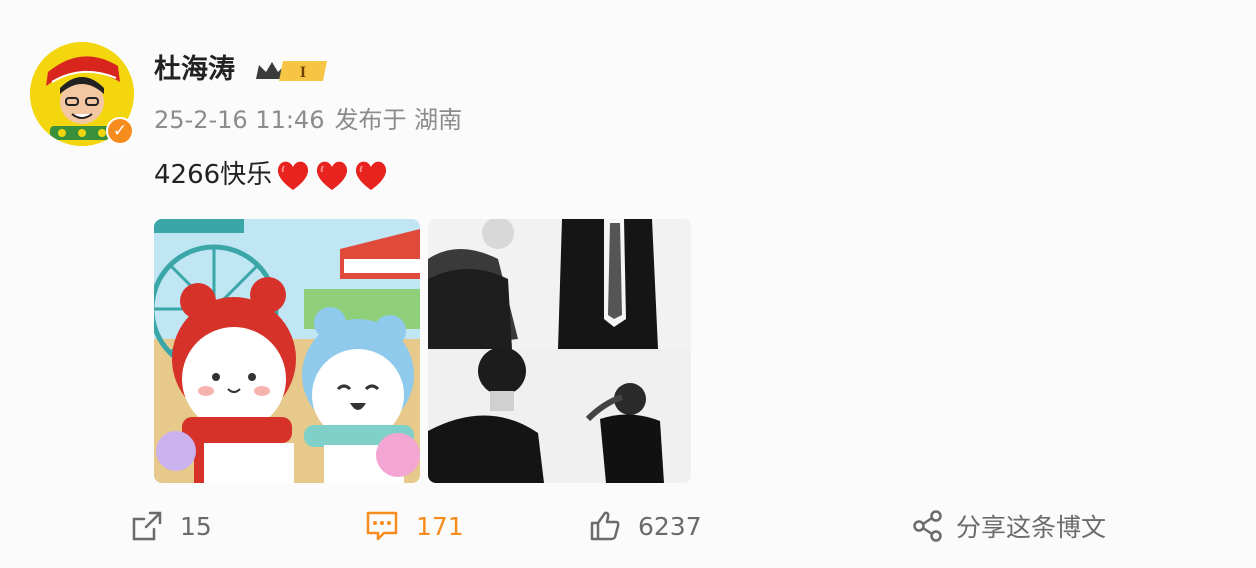 The width and height of the screenshot is (1256, 568). What do you see at coordinates (303, 72) in the screenshot?
I see `vip-level: I` at bounding box center [303, 72].